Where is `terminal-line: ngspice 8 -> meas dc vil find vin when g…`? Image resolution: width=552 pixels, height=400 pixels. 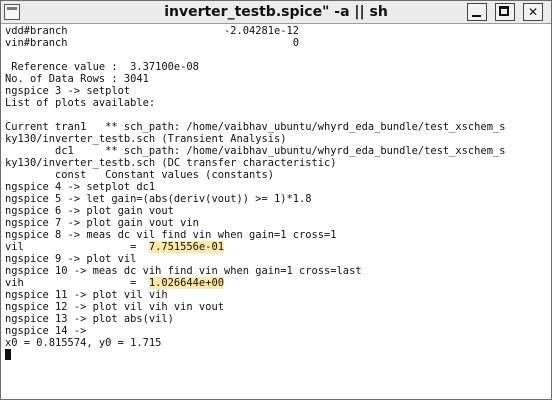 terminal-line: ngspice 8 -> meas dc vil find vin when g… is located at coordinates (171, 235).